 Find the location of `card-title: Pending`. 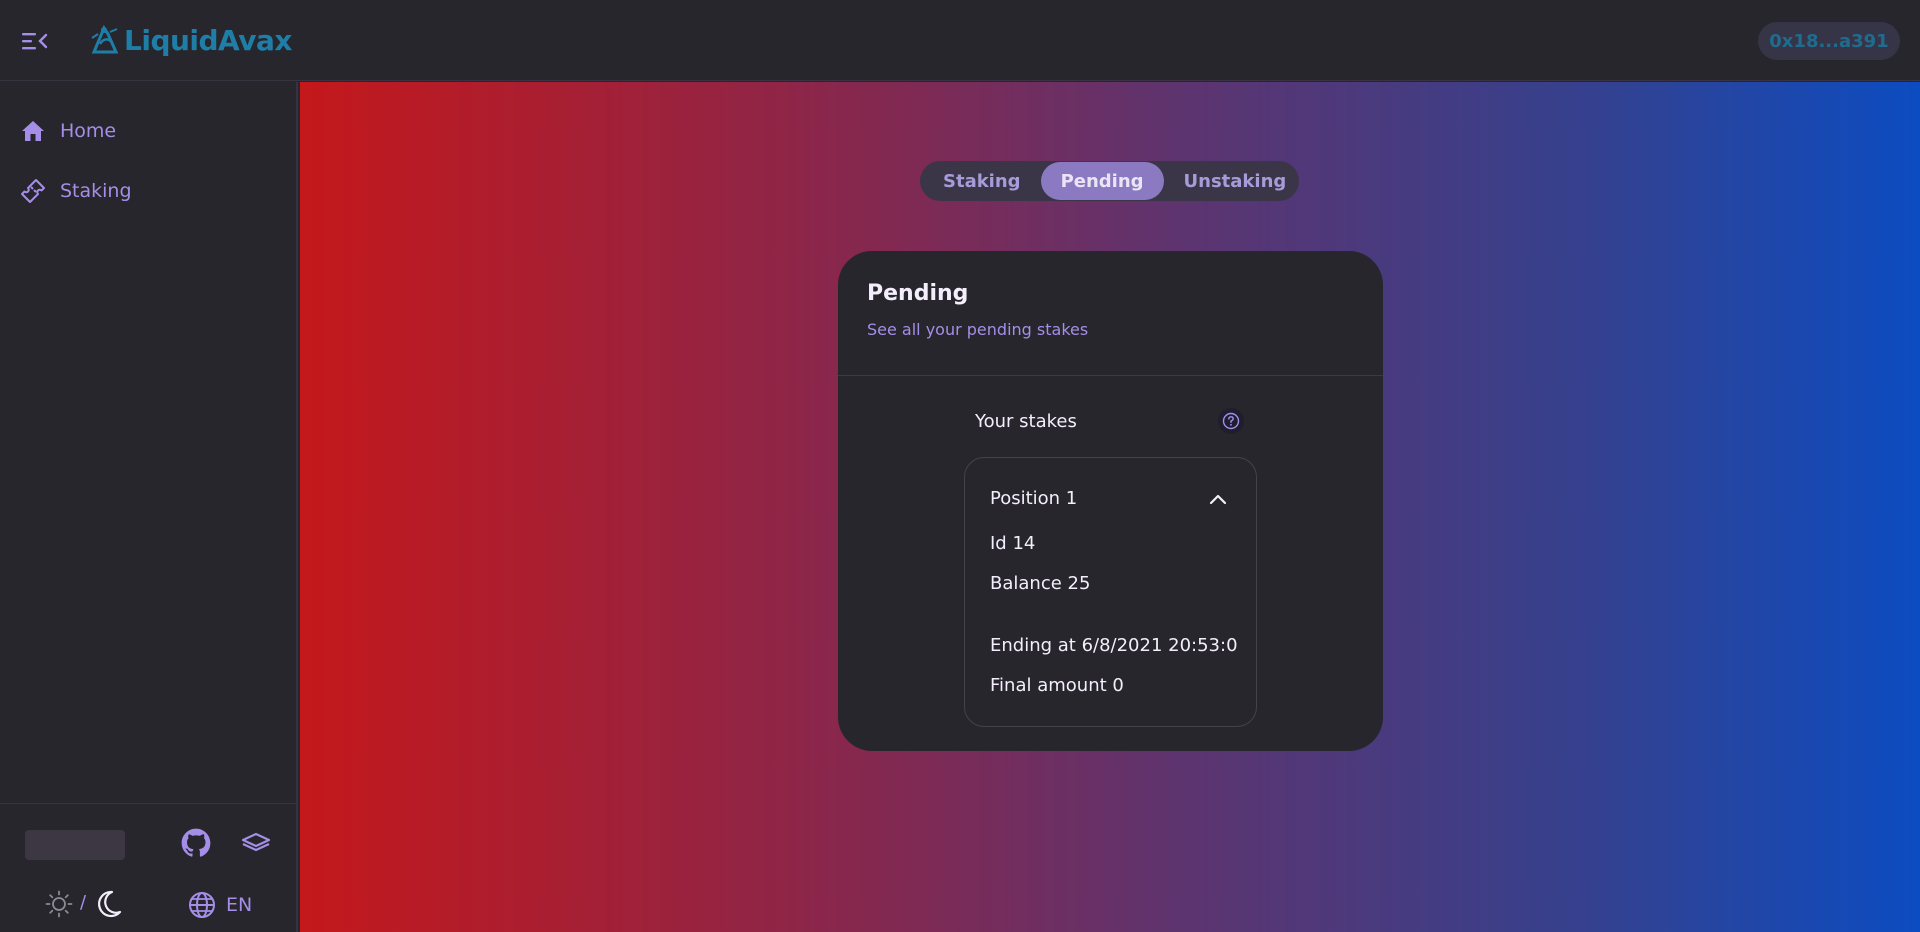

card-title: Pending is located at coordinates (918, 293).